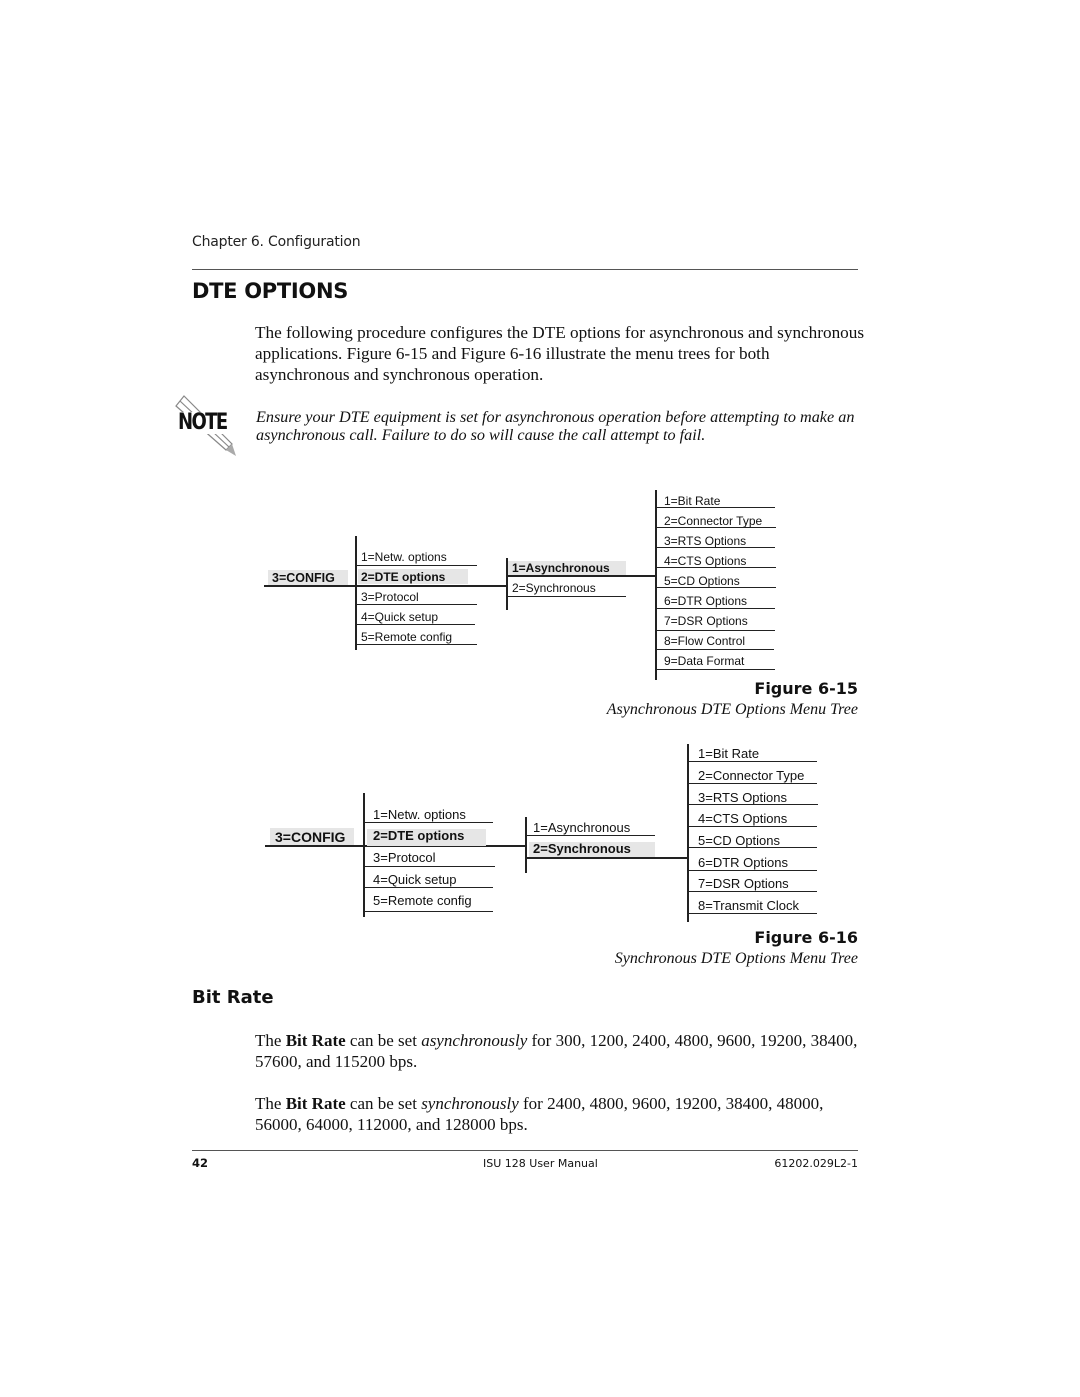 The height and width of the screenshot is (1397, 1080). Describe the element at coordinates (276, 242) in the screenshot. I see `chapter-header: Chapter 6. Configuration` at that location.